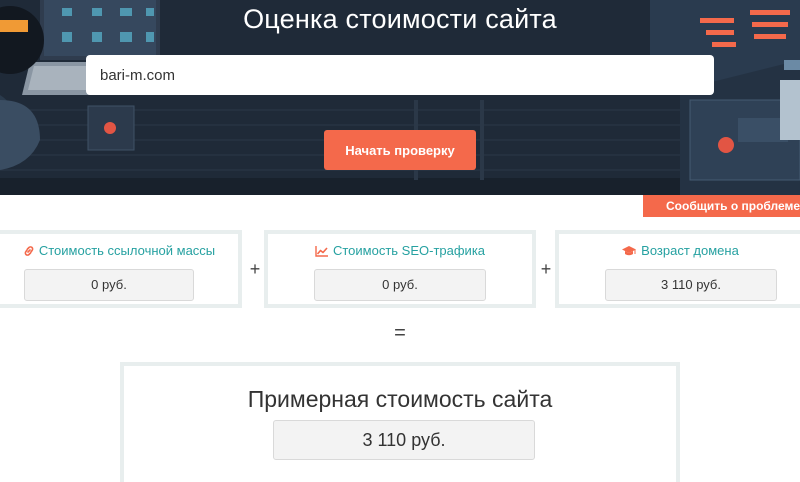 Image resolution: width=800 pixels, height=482 pixels. I want to click on url-input, so click(400, 75).